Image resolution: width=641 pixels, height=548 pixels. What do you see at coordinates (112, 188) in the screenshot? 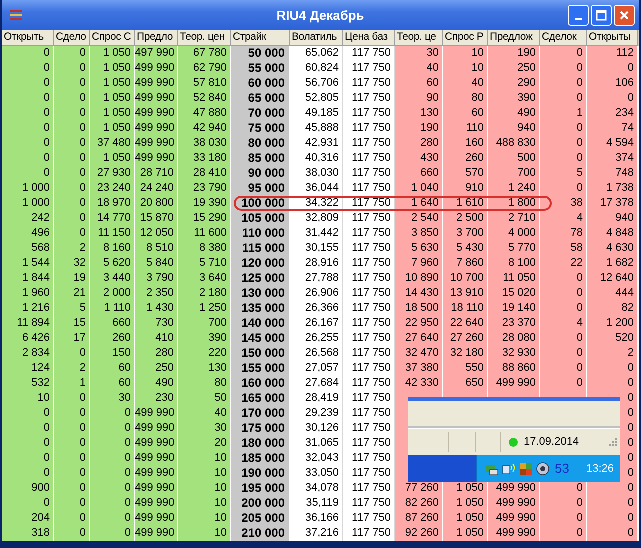
I see `table-cell: 23 240` at bounding box center [112, 188].